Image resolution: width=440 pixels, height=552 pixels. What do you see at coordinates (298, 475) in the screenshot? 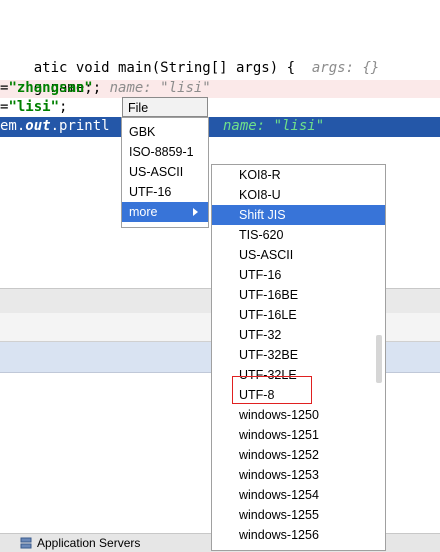
I see `submenu-item-windows-1253: windows-1253` at bounding box center [298, 475].